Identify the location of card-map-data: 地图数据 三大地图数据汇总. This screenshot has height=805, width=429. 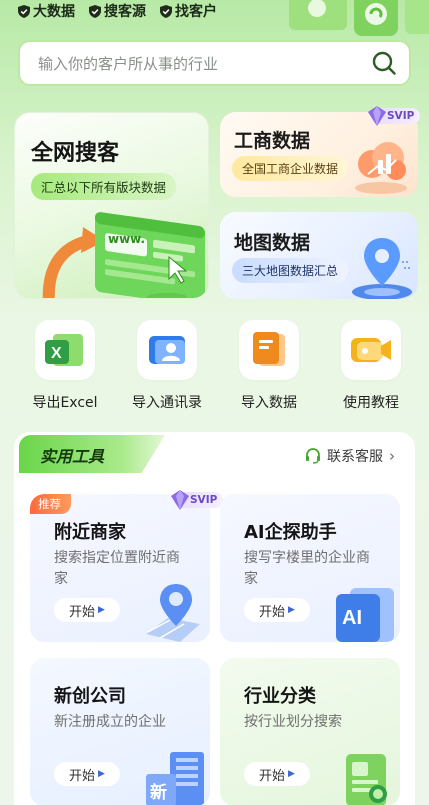
(319, 255).